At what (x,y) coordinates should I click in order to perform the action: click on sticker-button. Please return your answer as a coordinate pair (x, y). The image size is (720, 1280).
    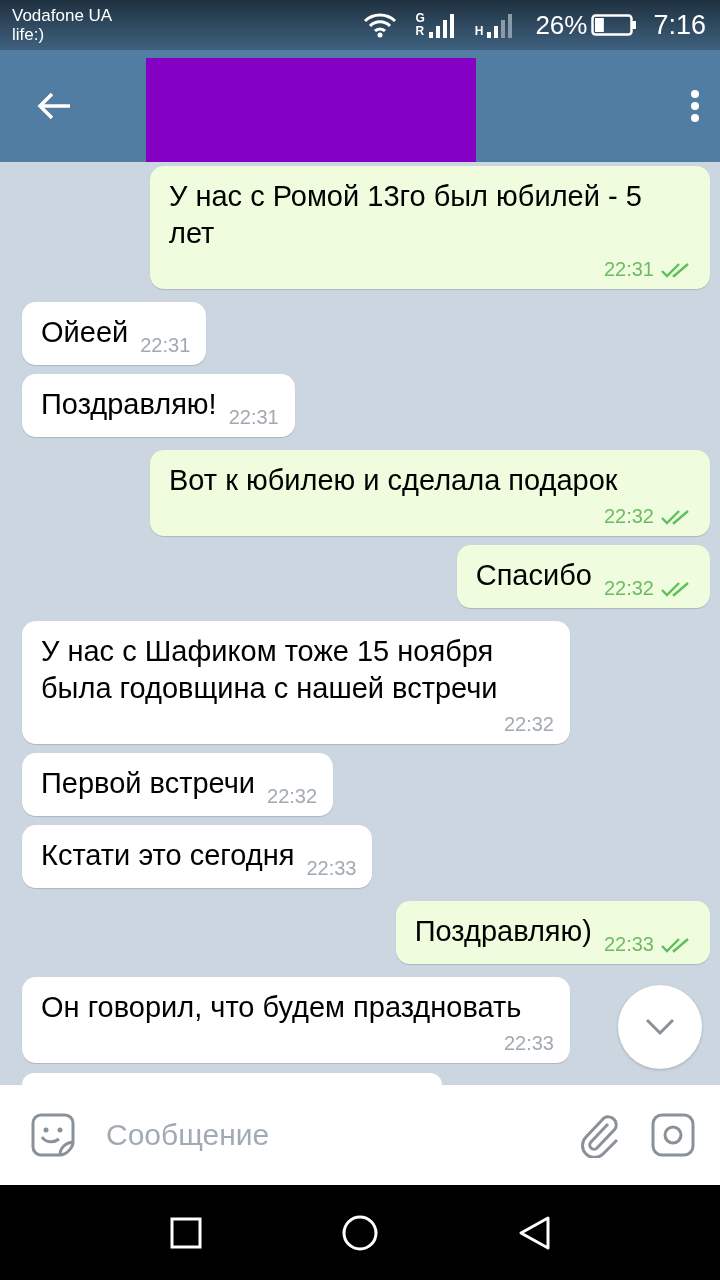
    Looking at the image, I should click on (53, 1135).